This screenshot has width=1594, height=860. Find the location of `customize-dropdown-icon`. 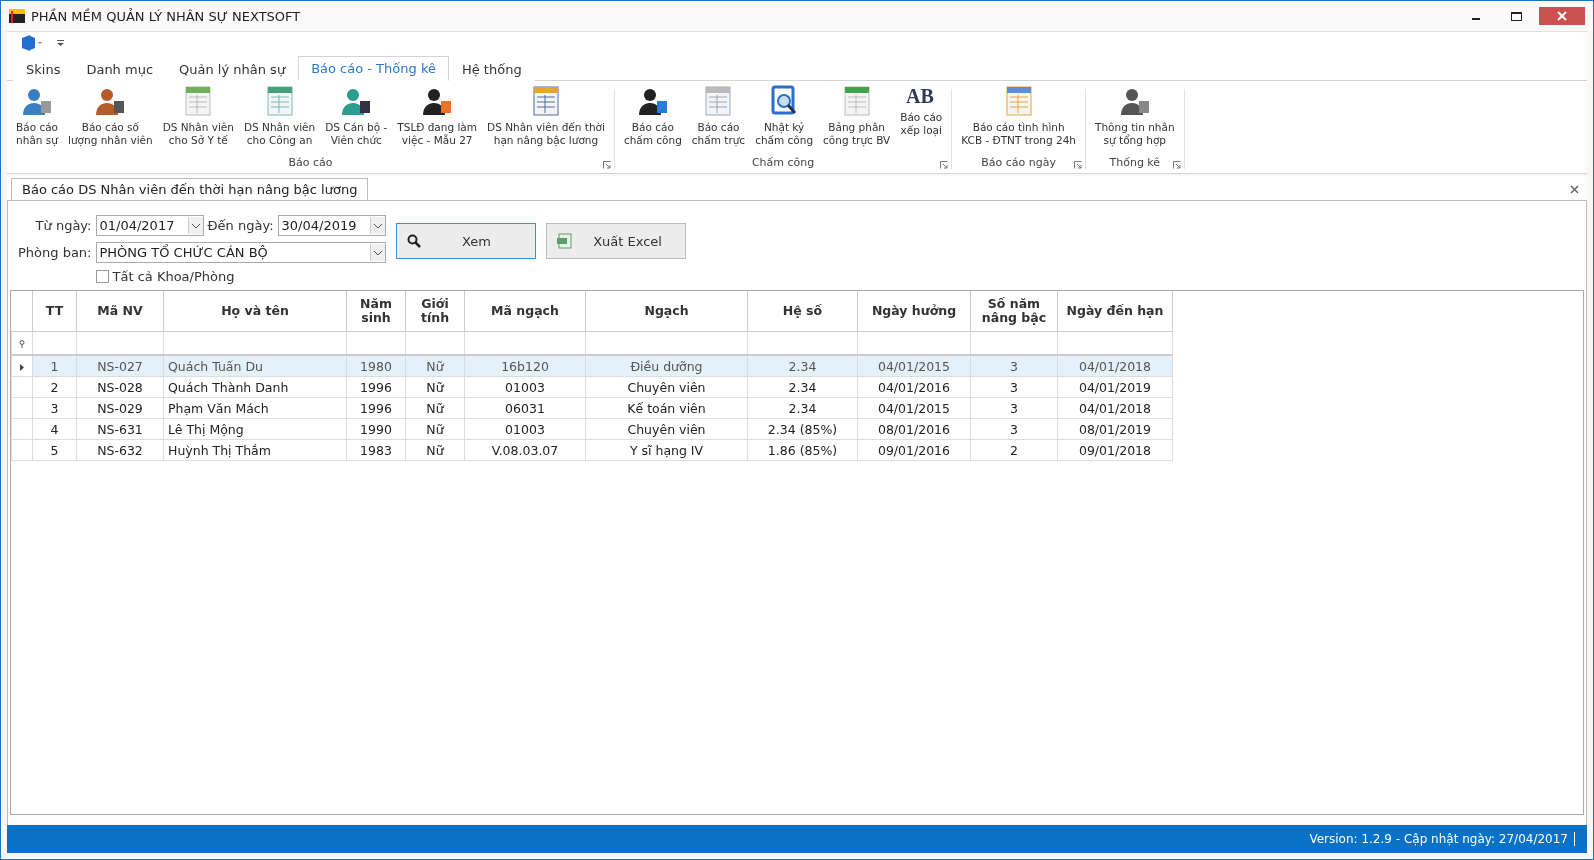

customize-dropdown-icon is located at coordinates (61, 43).